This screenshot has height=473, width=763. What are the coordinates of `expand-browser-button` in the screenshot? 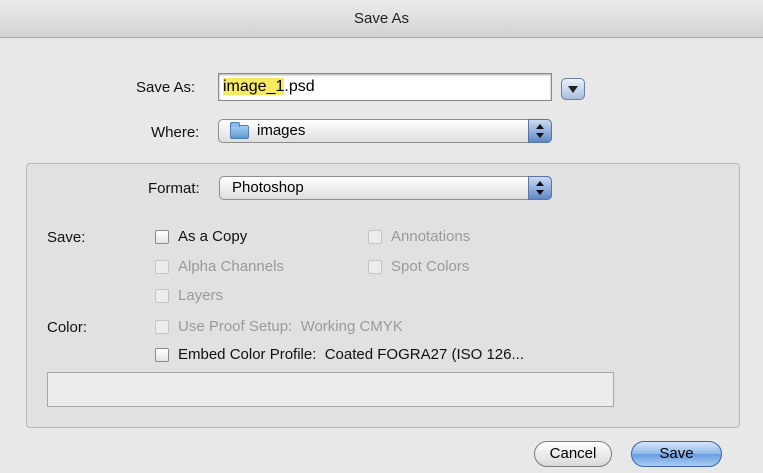 It's located at (573, 89).